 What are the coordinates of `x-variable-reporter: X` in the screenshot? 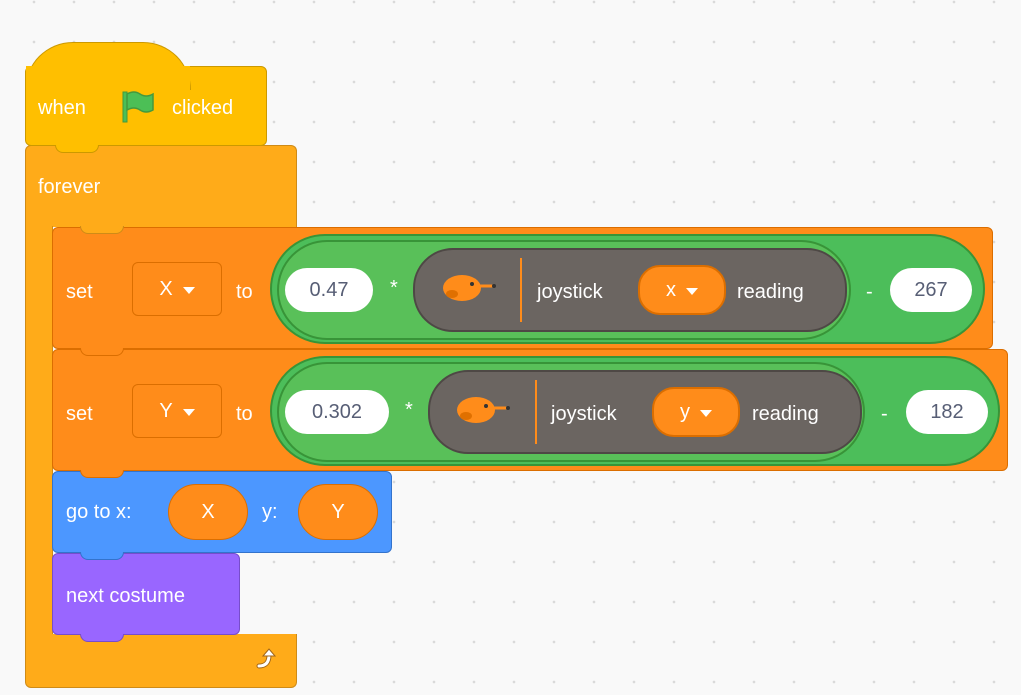 It's located at (208, 512).